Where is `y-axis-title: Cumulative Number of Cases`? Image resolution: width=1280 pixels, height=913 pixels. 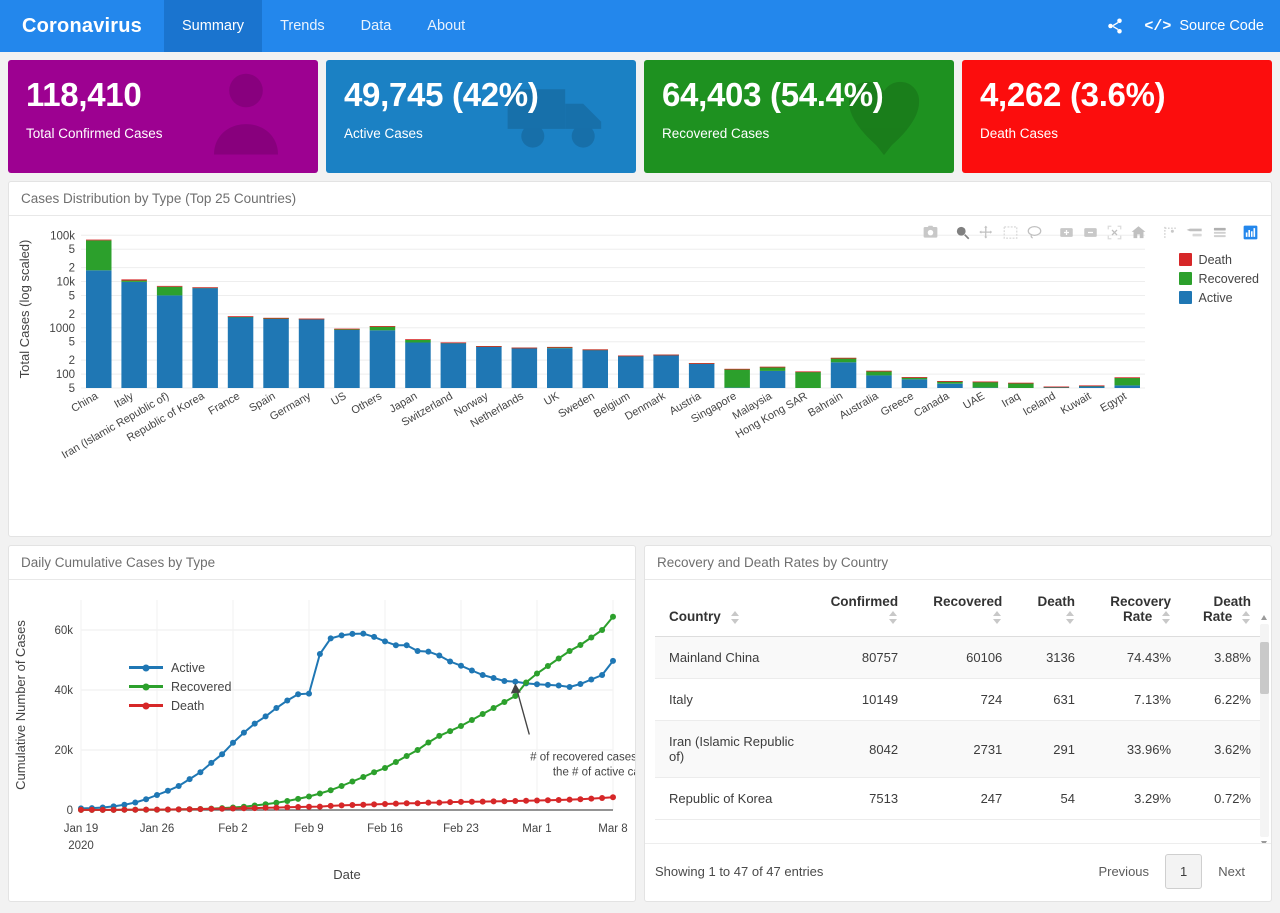 y-axis-title: Cumulative Number of Cases is located at coordinates (20, 705).